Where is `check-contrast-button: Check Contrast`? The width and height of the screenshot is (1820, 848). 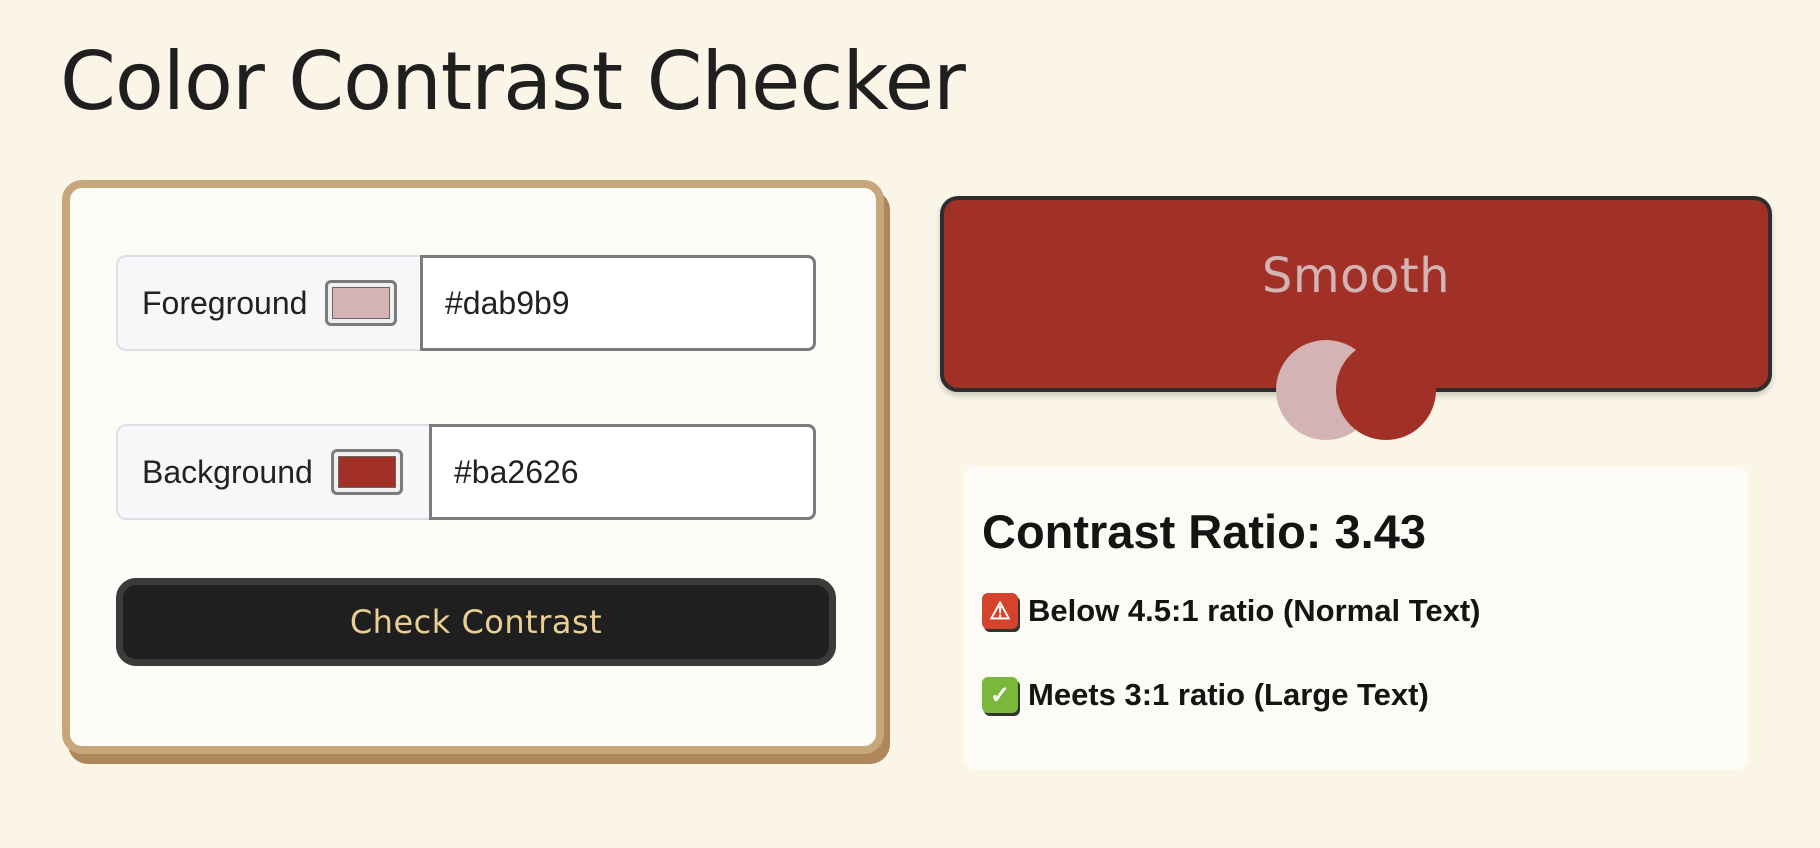
check-contrast-button: Check Contrast is located at coordinates (476, 622).